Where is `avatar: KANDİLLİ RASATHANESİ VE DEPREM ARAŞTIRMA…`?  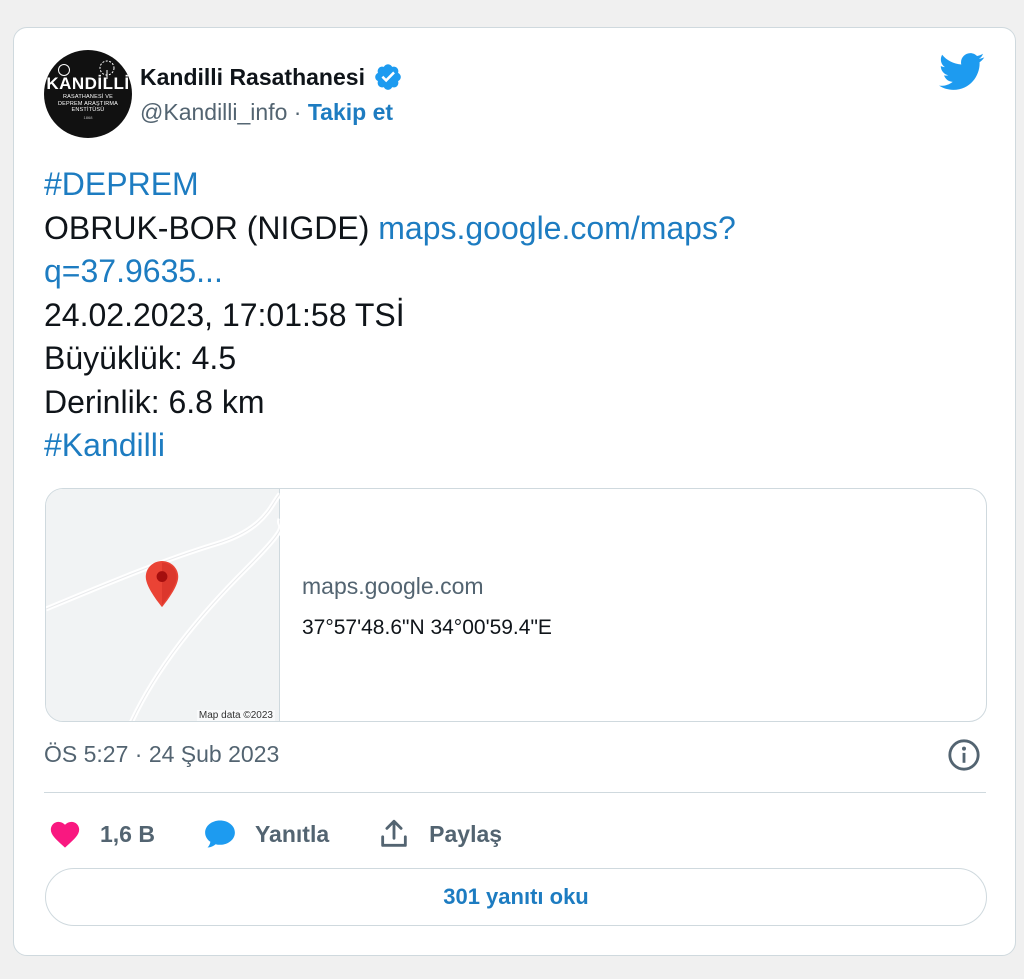 avatar: KANDİLLİ RASATHANESİ VE DEPREM ARAŞTIRMA… is located at coordinates (88, 94).